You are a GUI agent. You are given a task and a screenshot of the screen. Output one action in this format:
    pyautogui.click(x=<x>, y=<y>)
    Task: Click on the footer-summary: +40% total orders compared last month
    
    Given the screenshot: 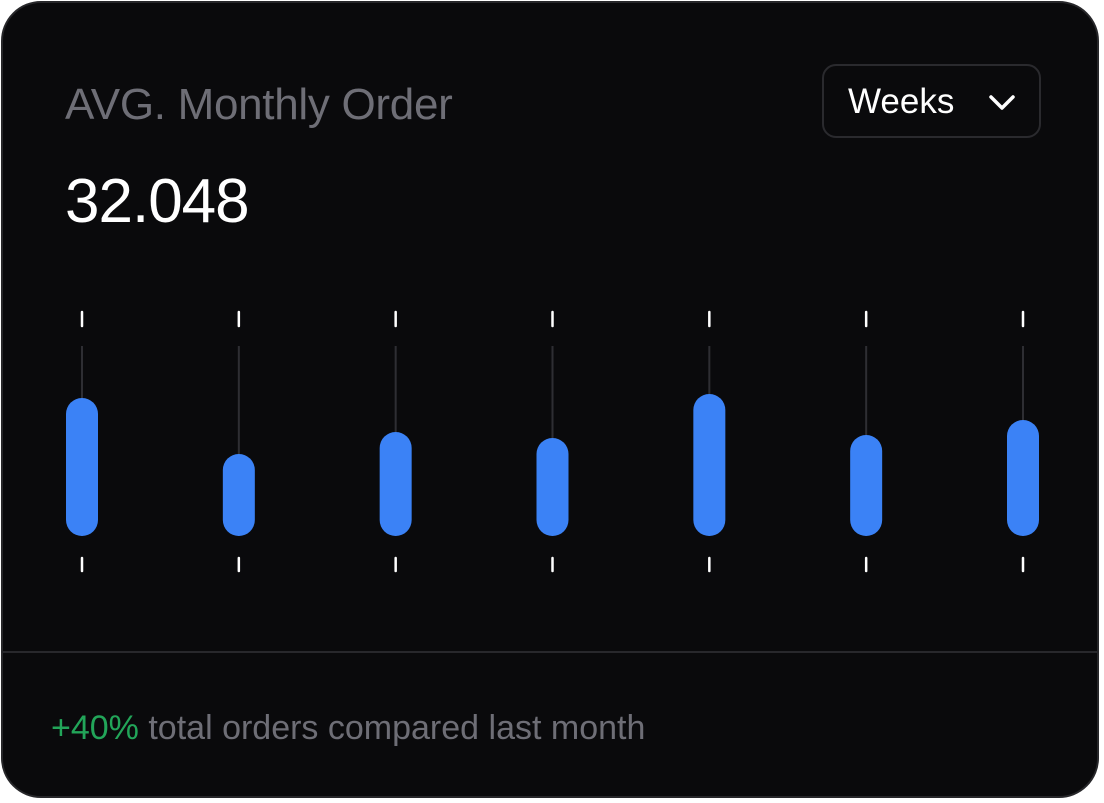 What is the action you would take?
    pyautogui.click(x=348, y=728)
    